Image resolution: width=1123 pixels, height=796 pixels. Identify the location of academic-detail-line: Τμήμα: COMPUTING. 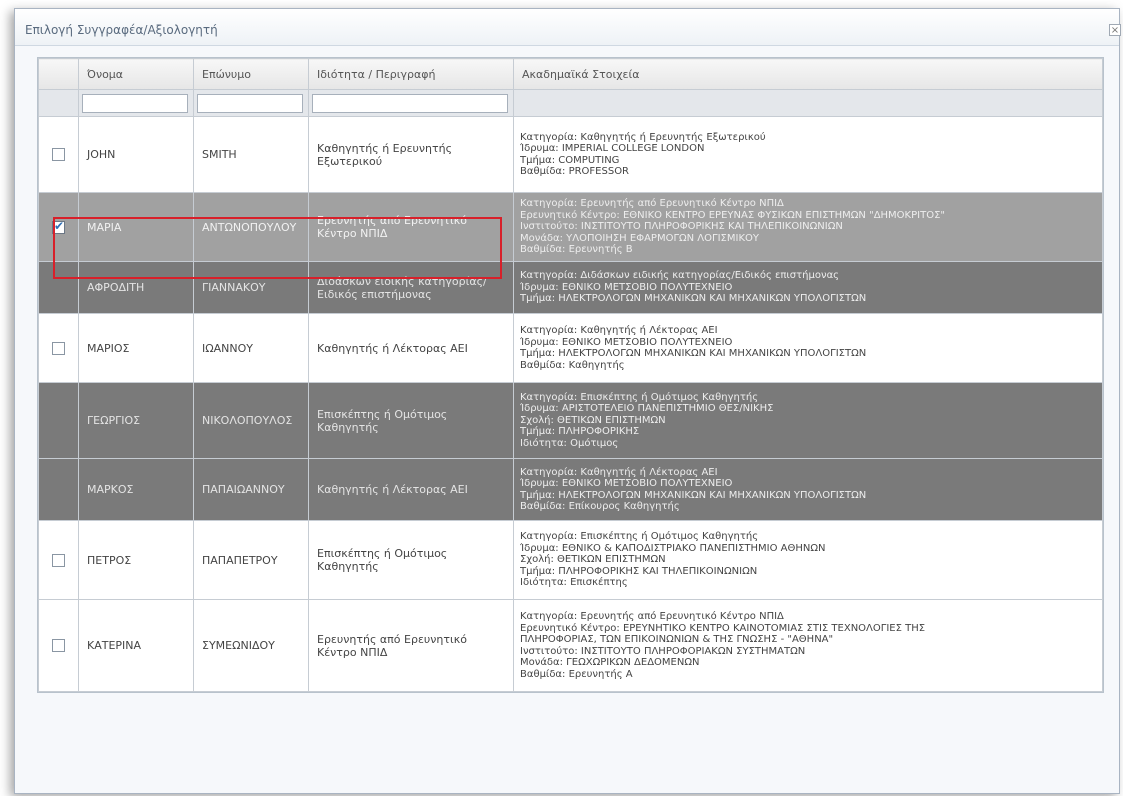
(570, 160).